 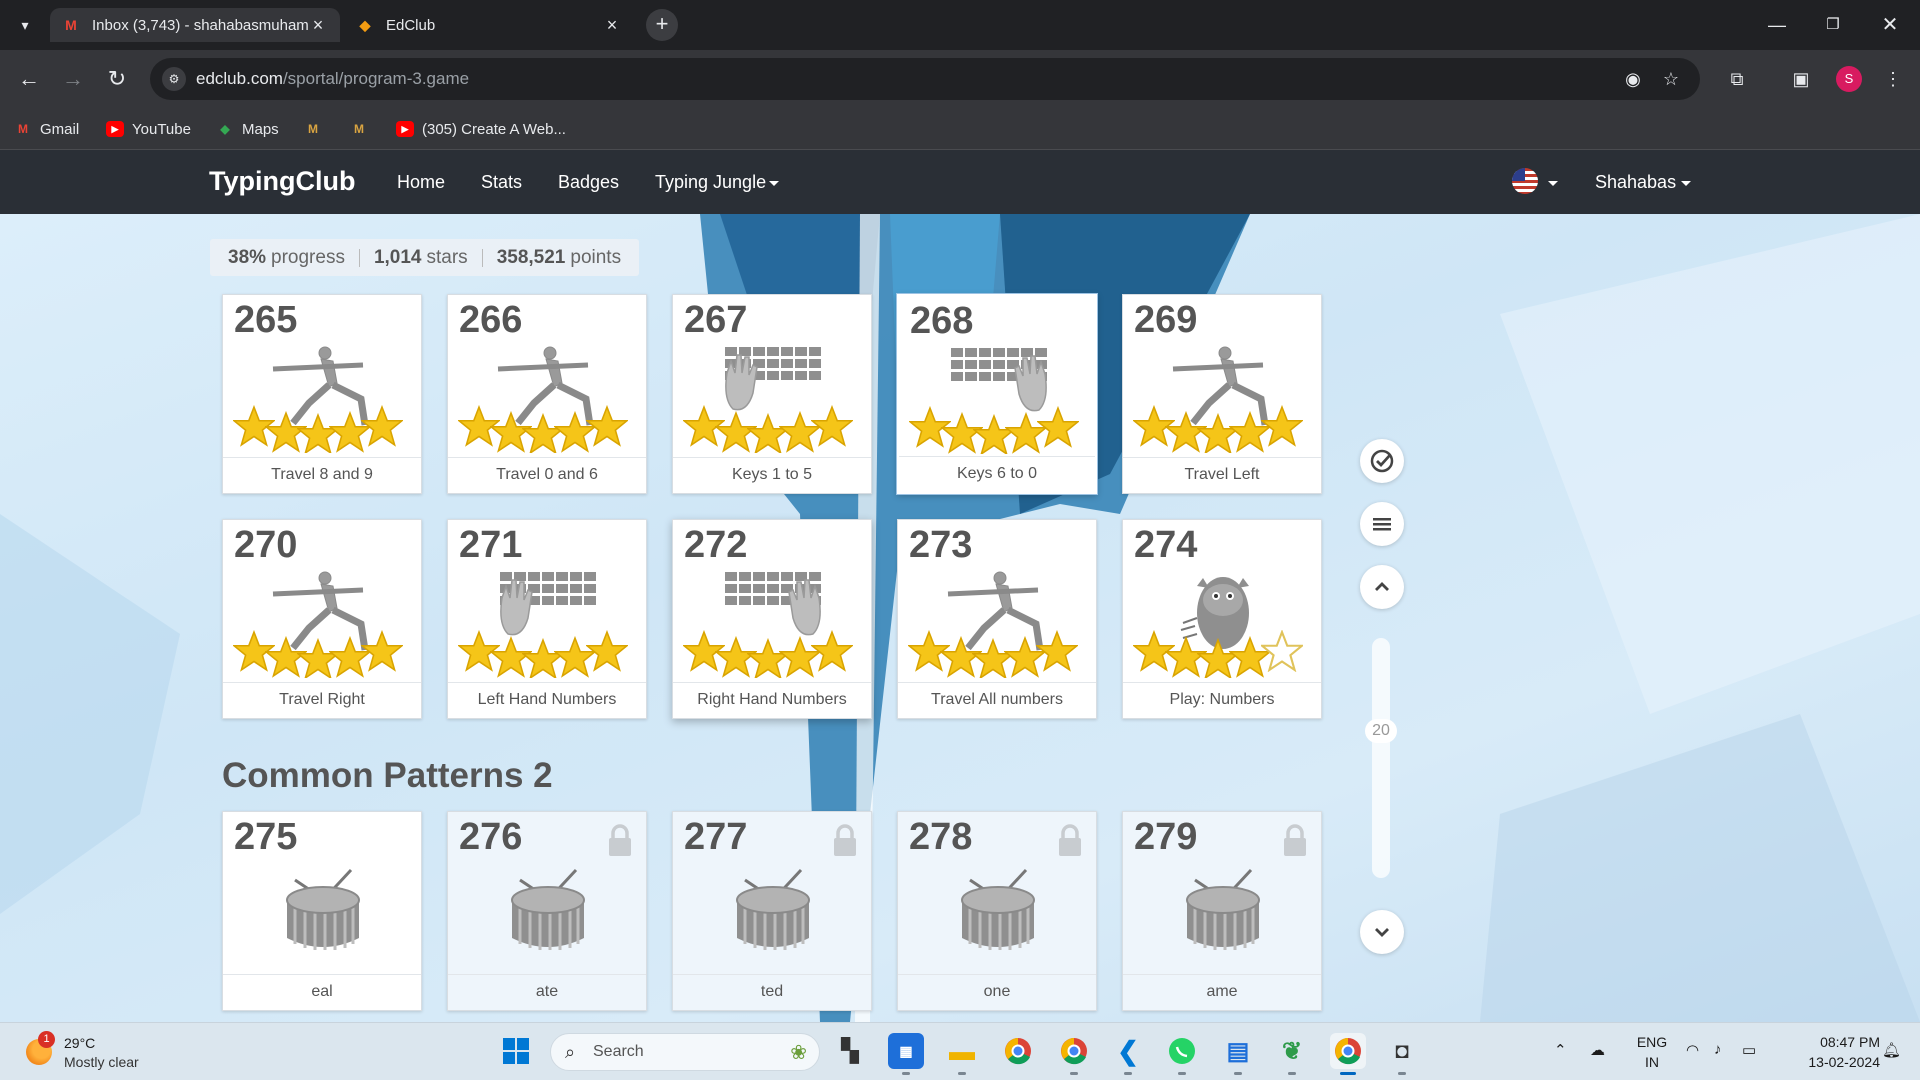 I want to click on lesson-number: 274, so click(x=1166, y=545).